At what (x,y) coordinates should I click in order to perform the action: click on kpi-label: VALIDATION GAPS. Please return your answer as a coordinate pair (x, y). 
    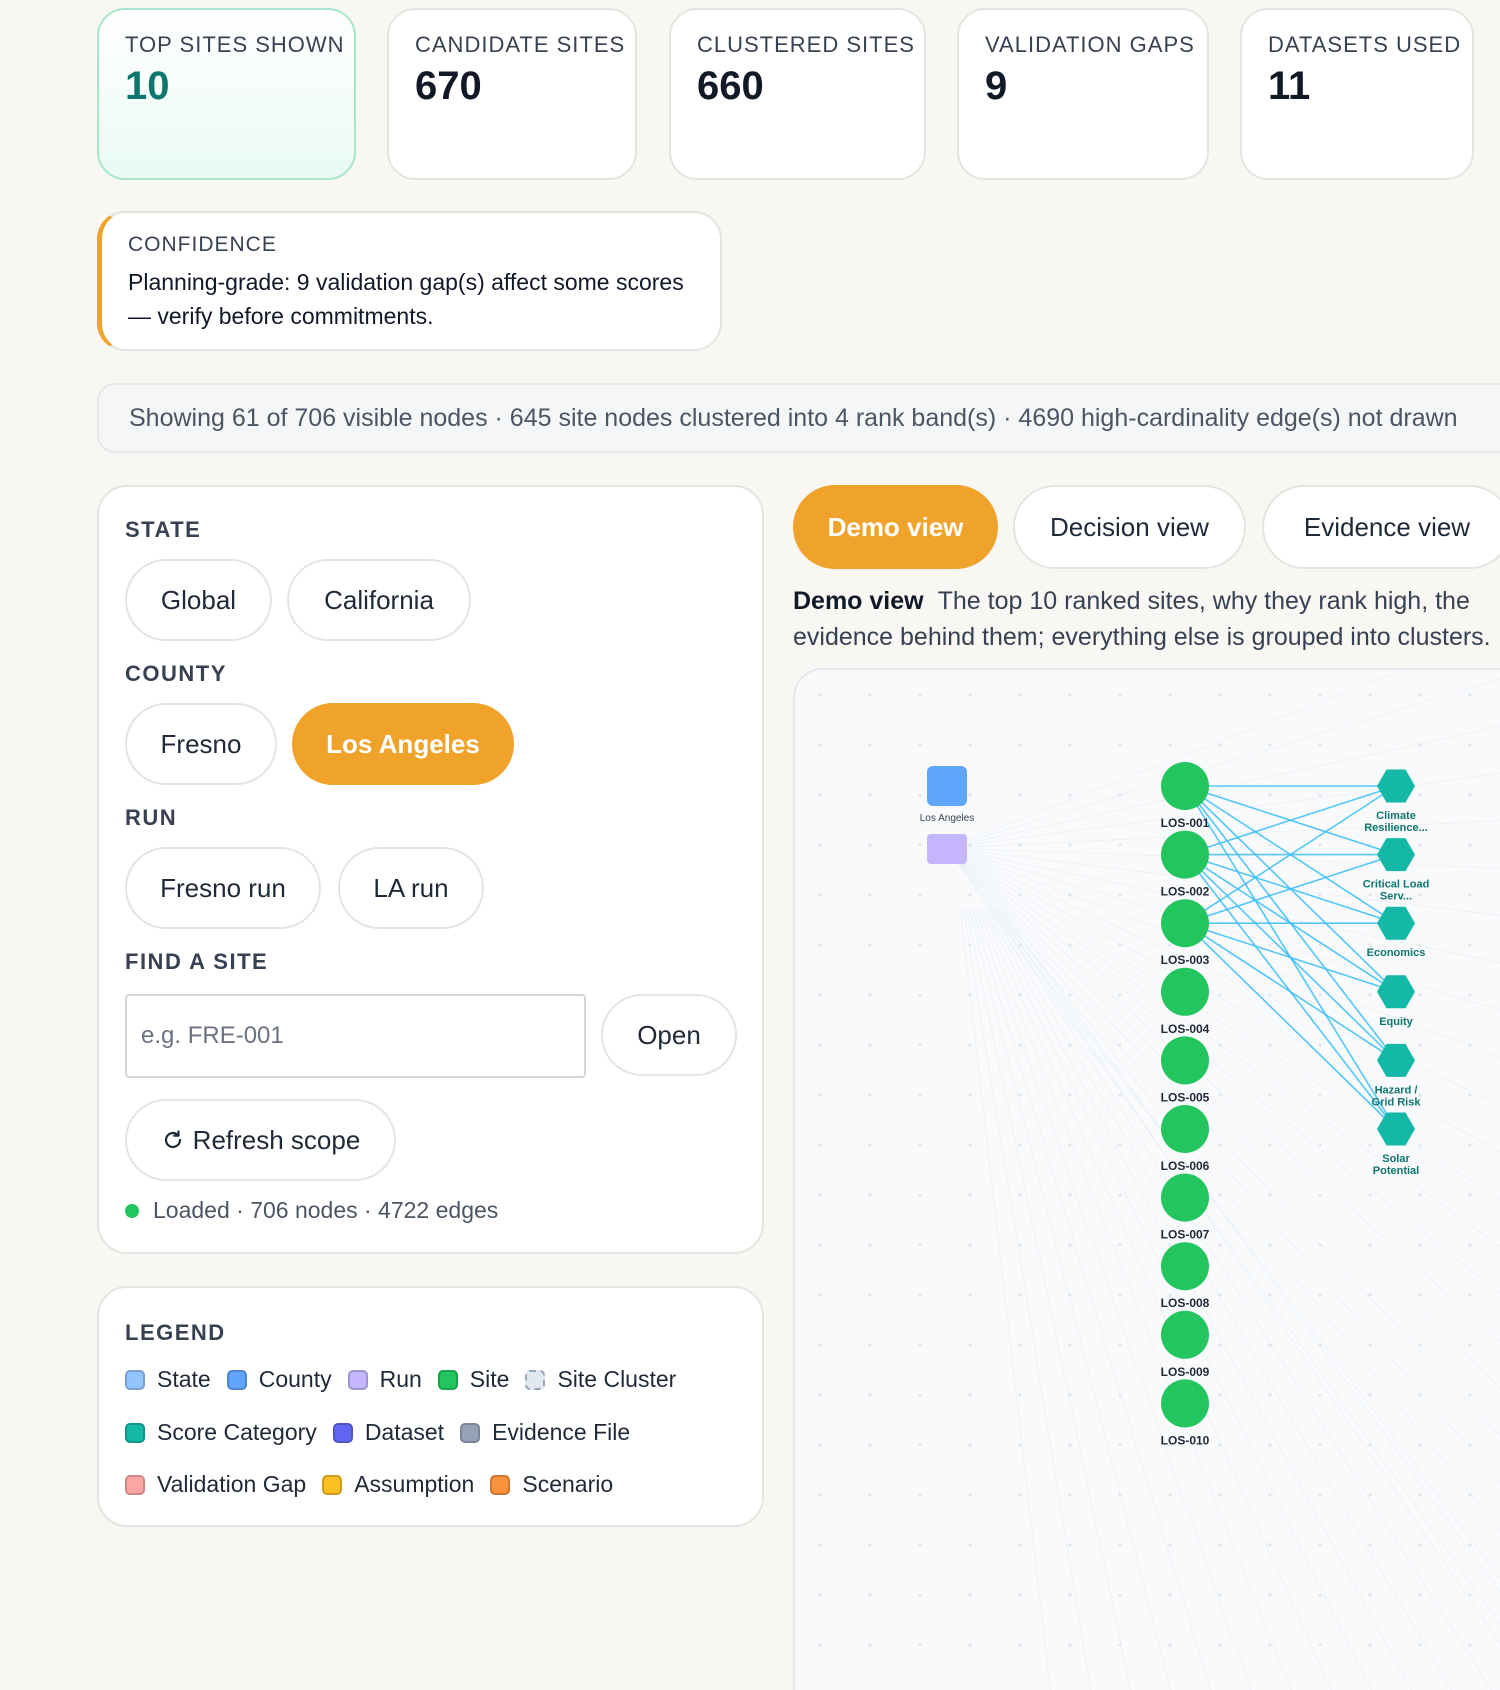
    Looking at the image, I should click on (1090, 44).